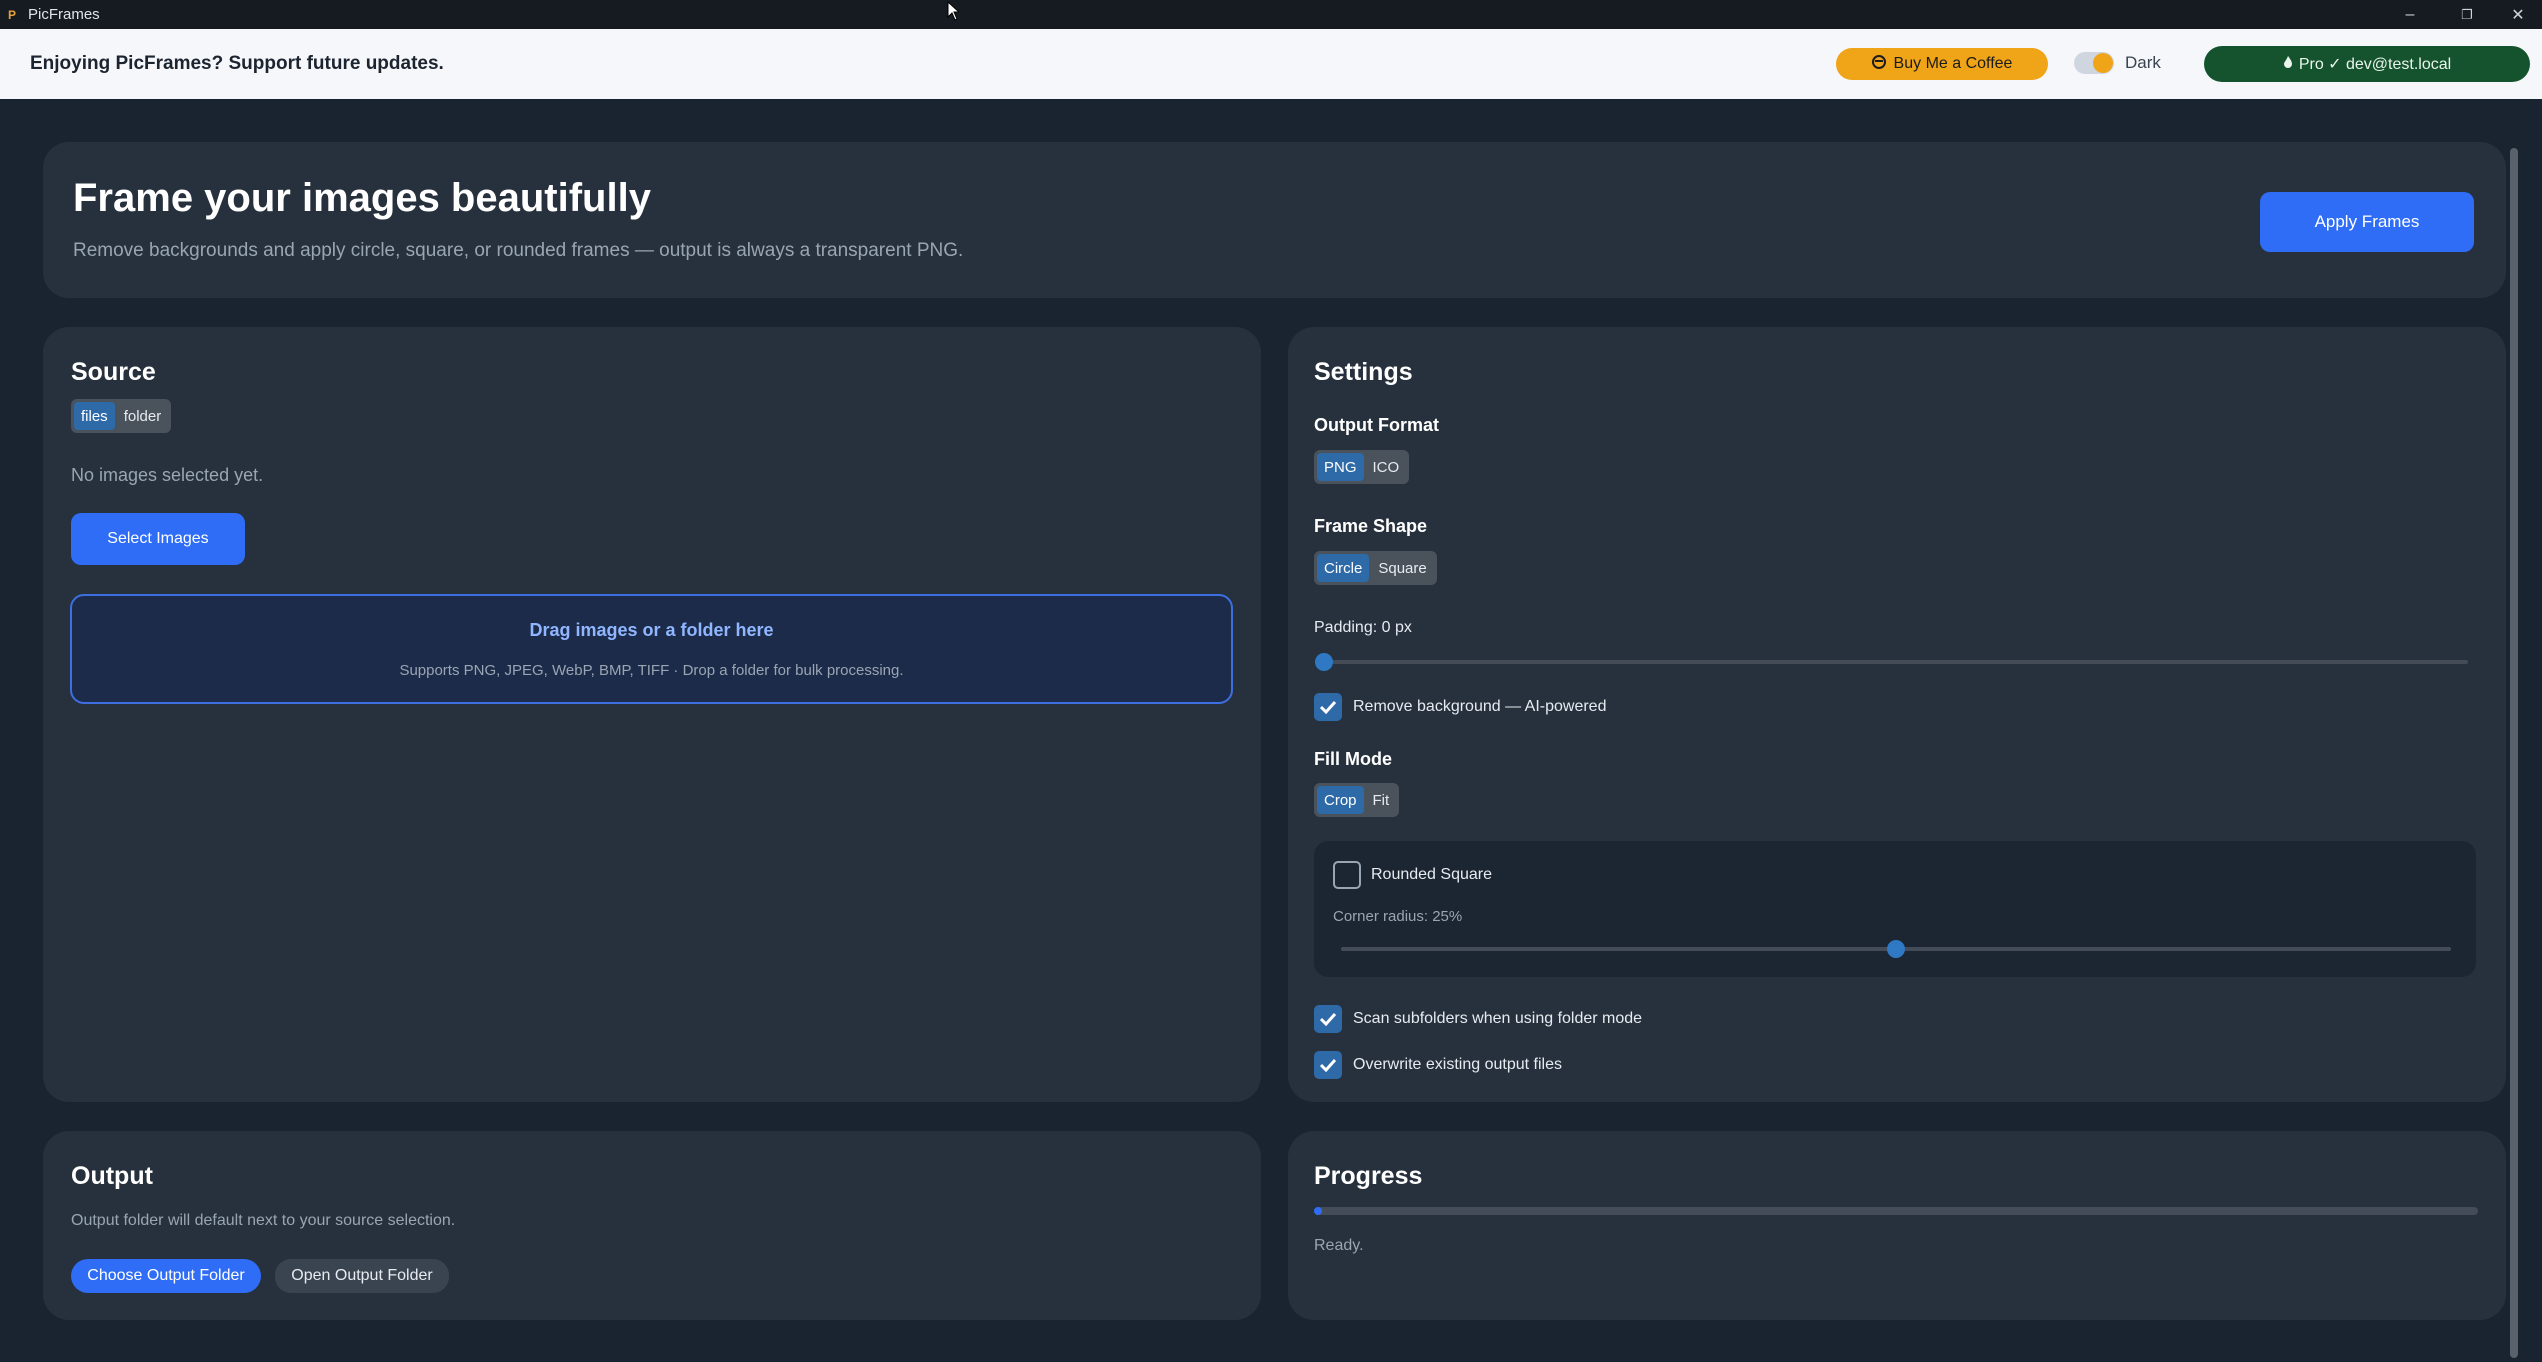 The height and width of the screenshot is (1362, 2542). I want to click on frame-shape-switch: Circle Square, so click(1375, 568).